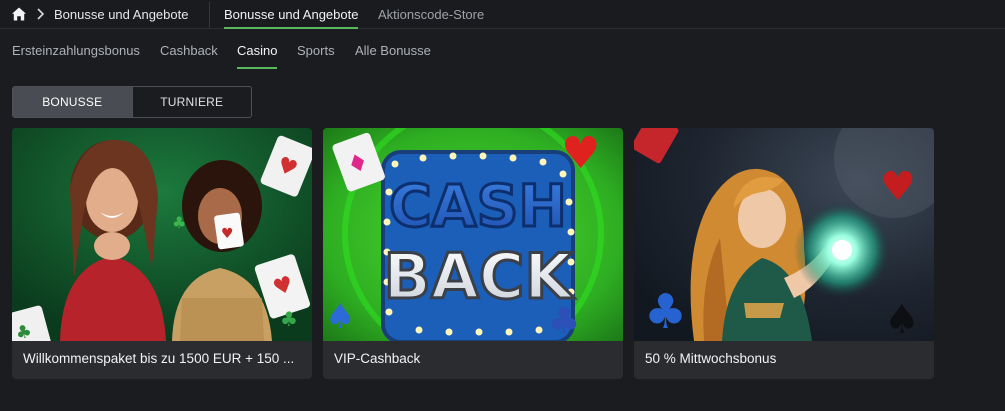  What do you see at coordinates (257, 68) in the screenshot?
I see `active-subtab-indicator` at bounding box center [257, 68].